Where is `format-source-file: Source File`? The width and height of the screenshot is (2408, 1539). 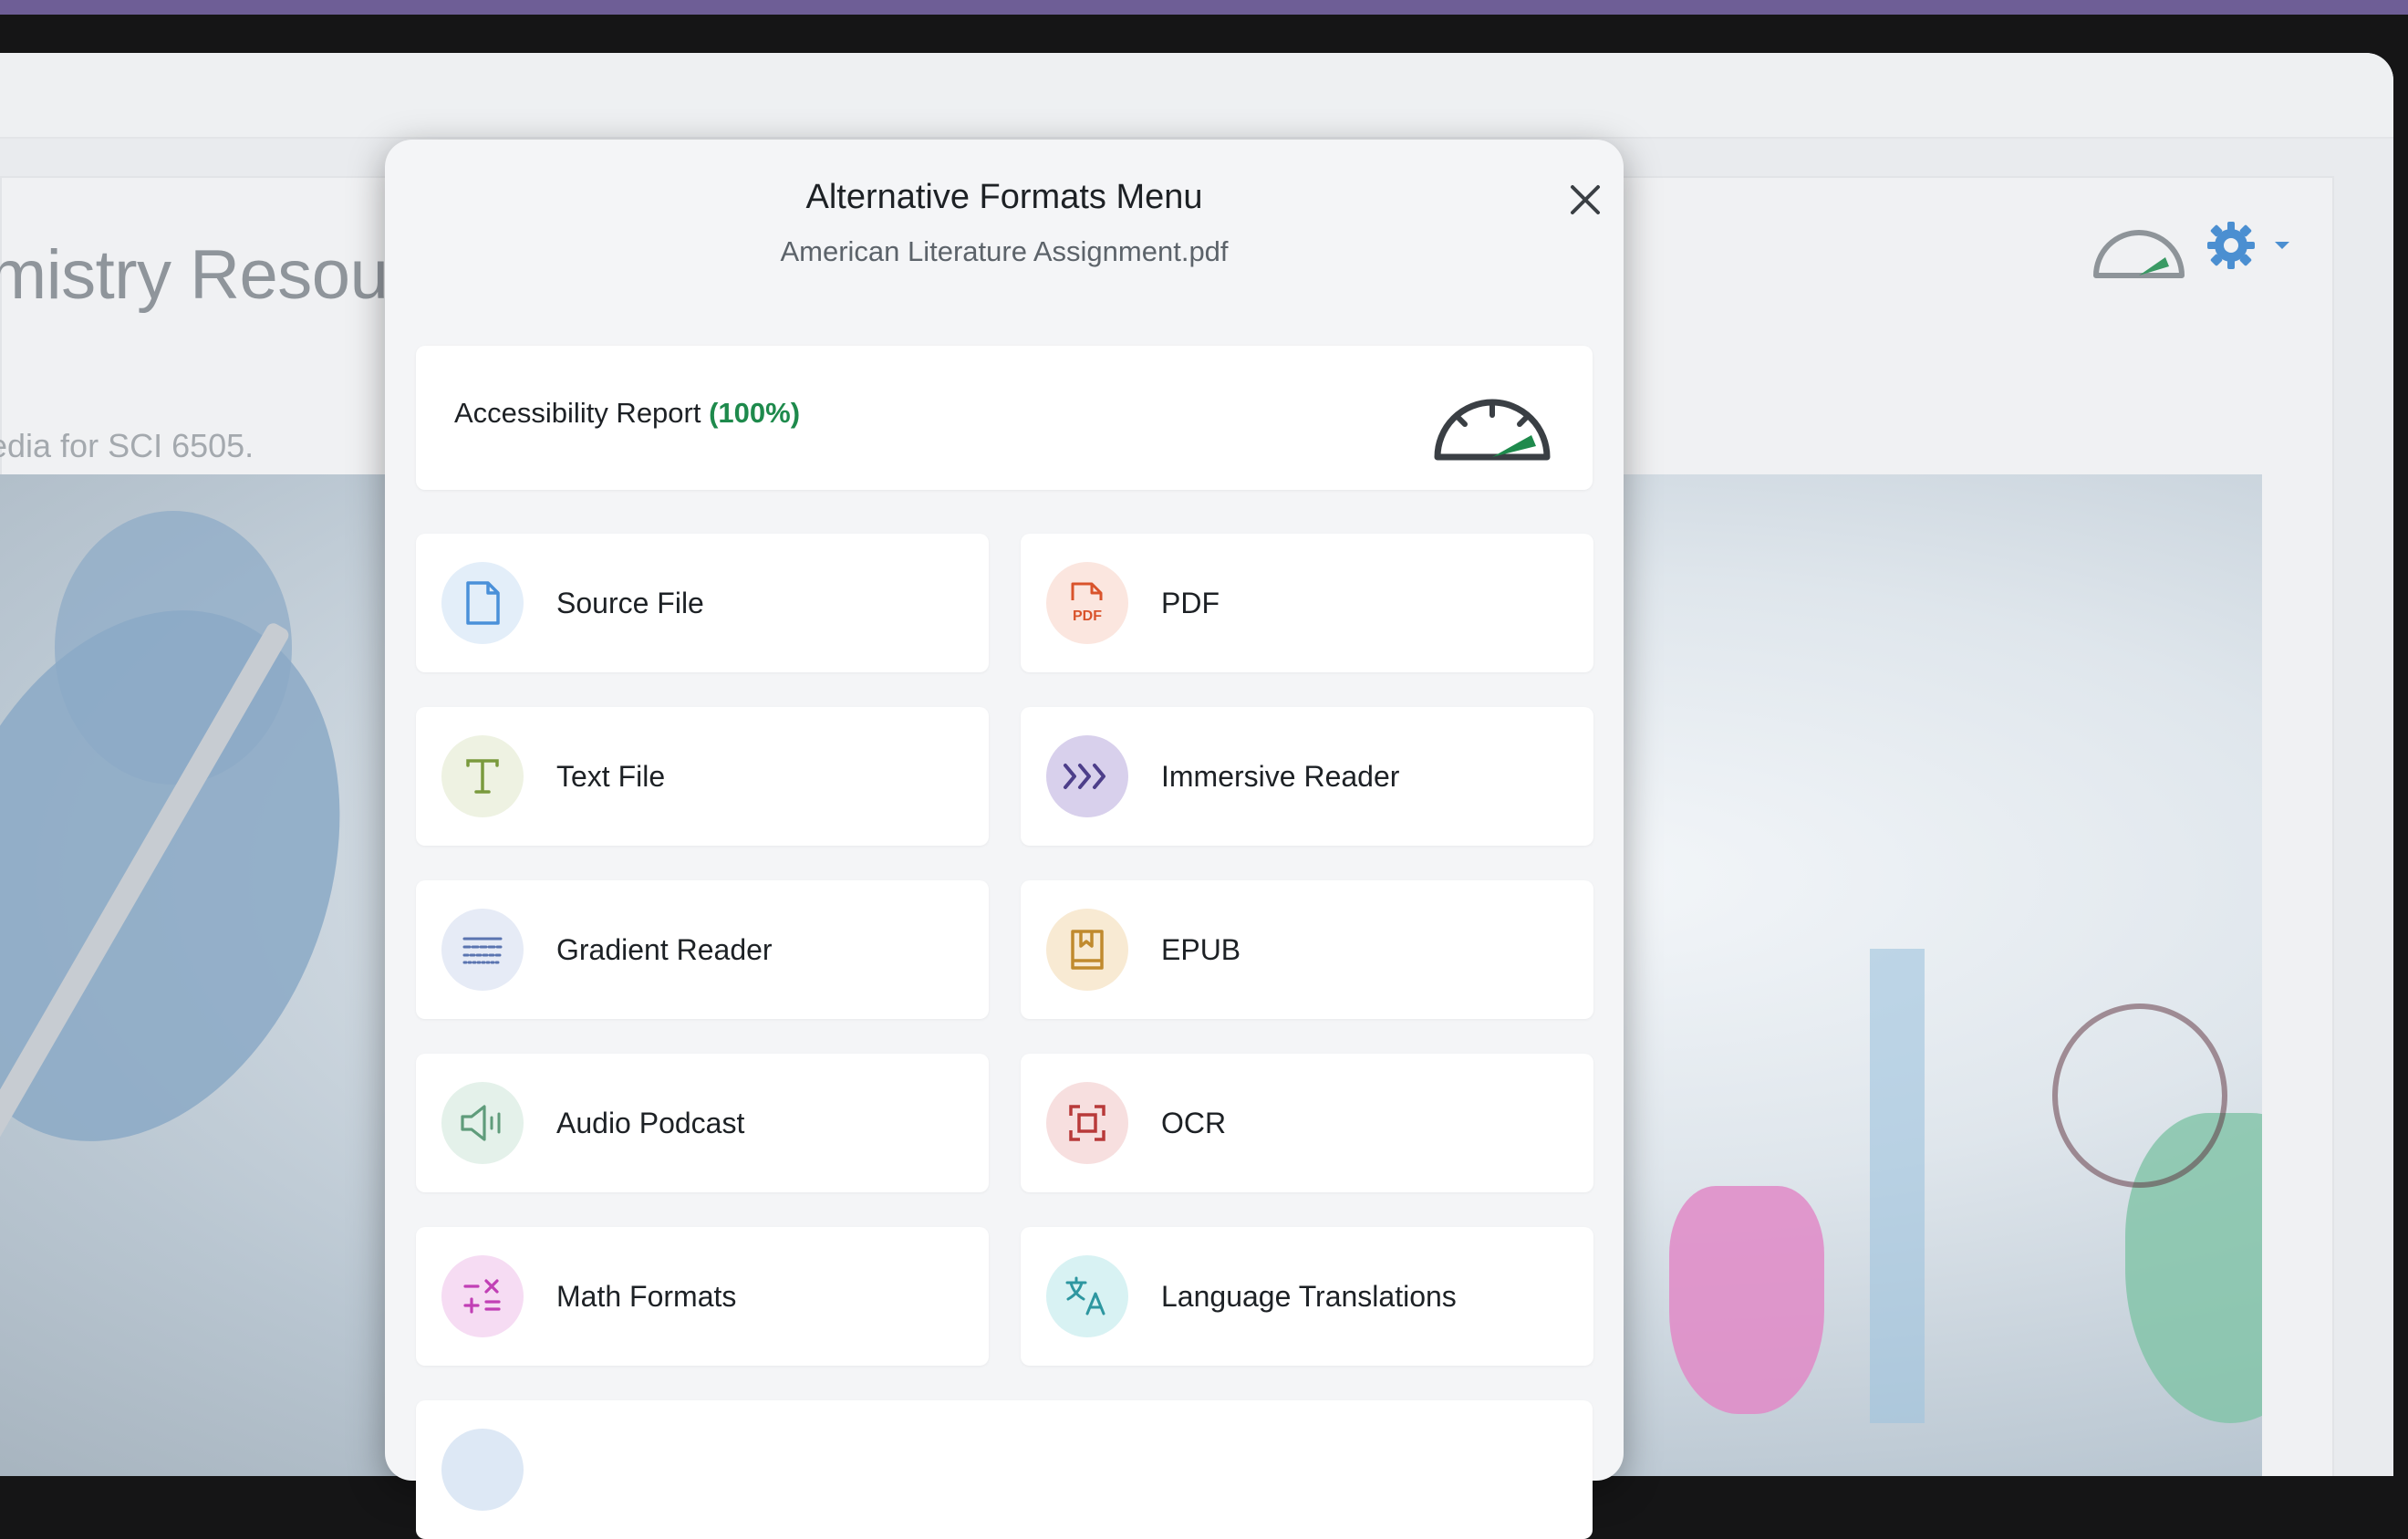 format-source-file: Source File is located at coordinates (703, 603).